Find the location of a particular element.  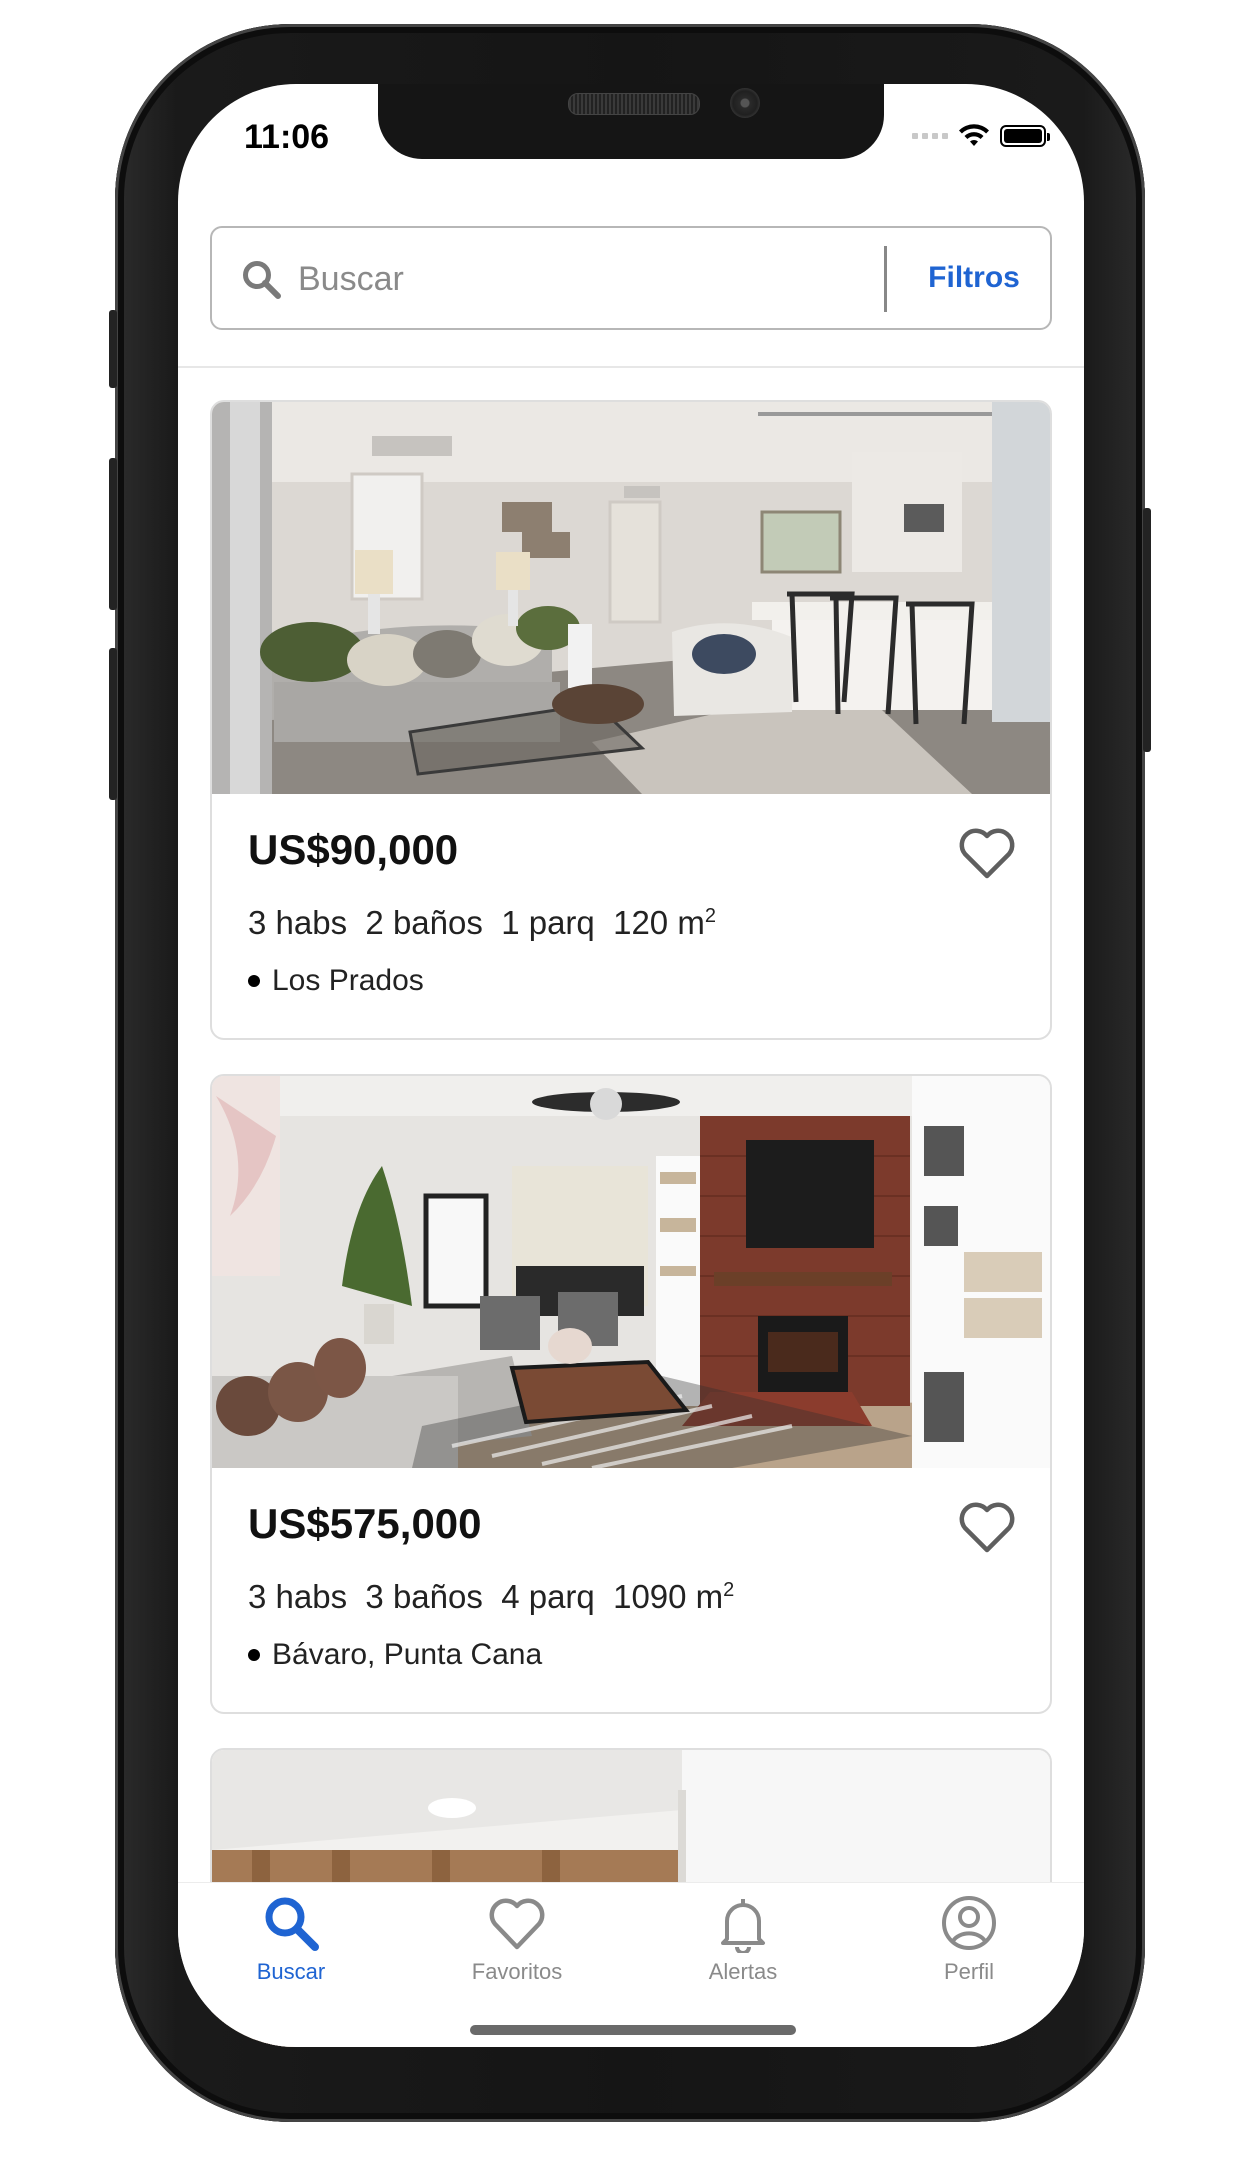

tab-label: Buscar is located at coordinates (291, 1971).